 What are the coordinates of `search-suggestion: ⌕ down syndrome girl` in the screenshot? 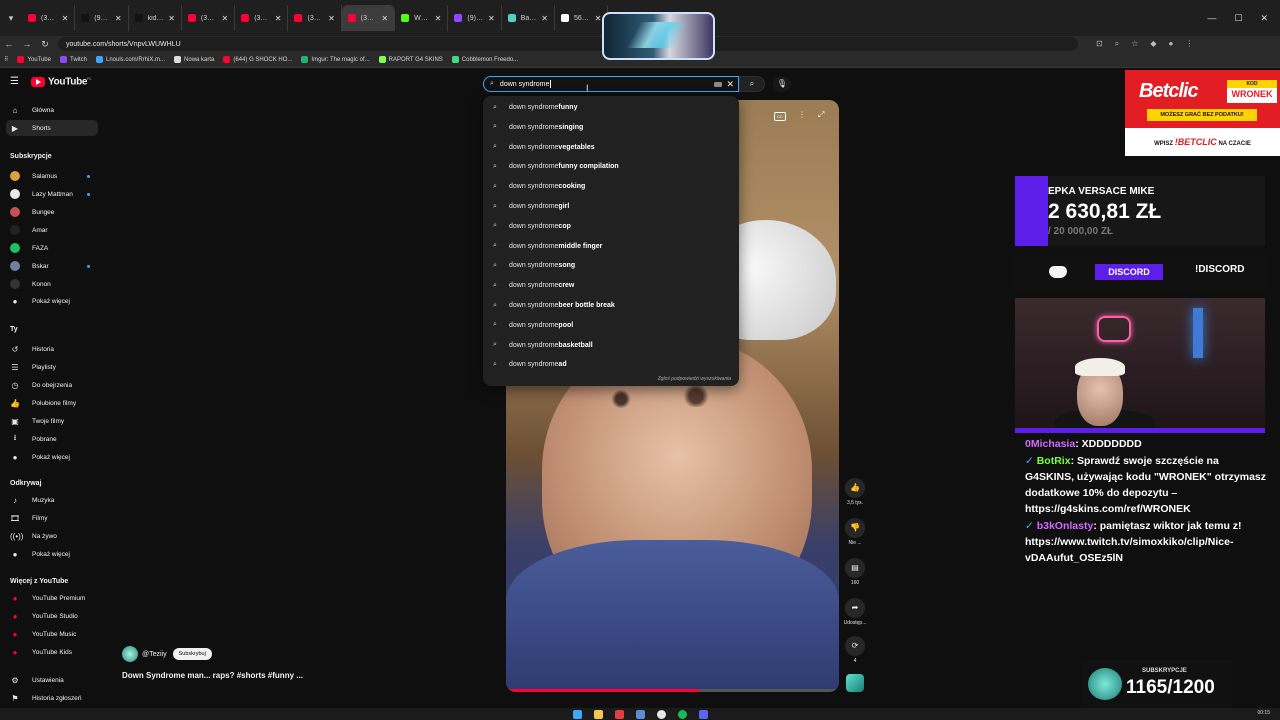 It's located at (611, 206).